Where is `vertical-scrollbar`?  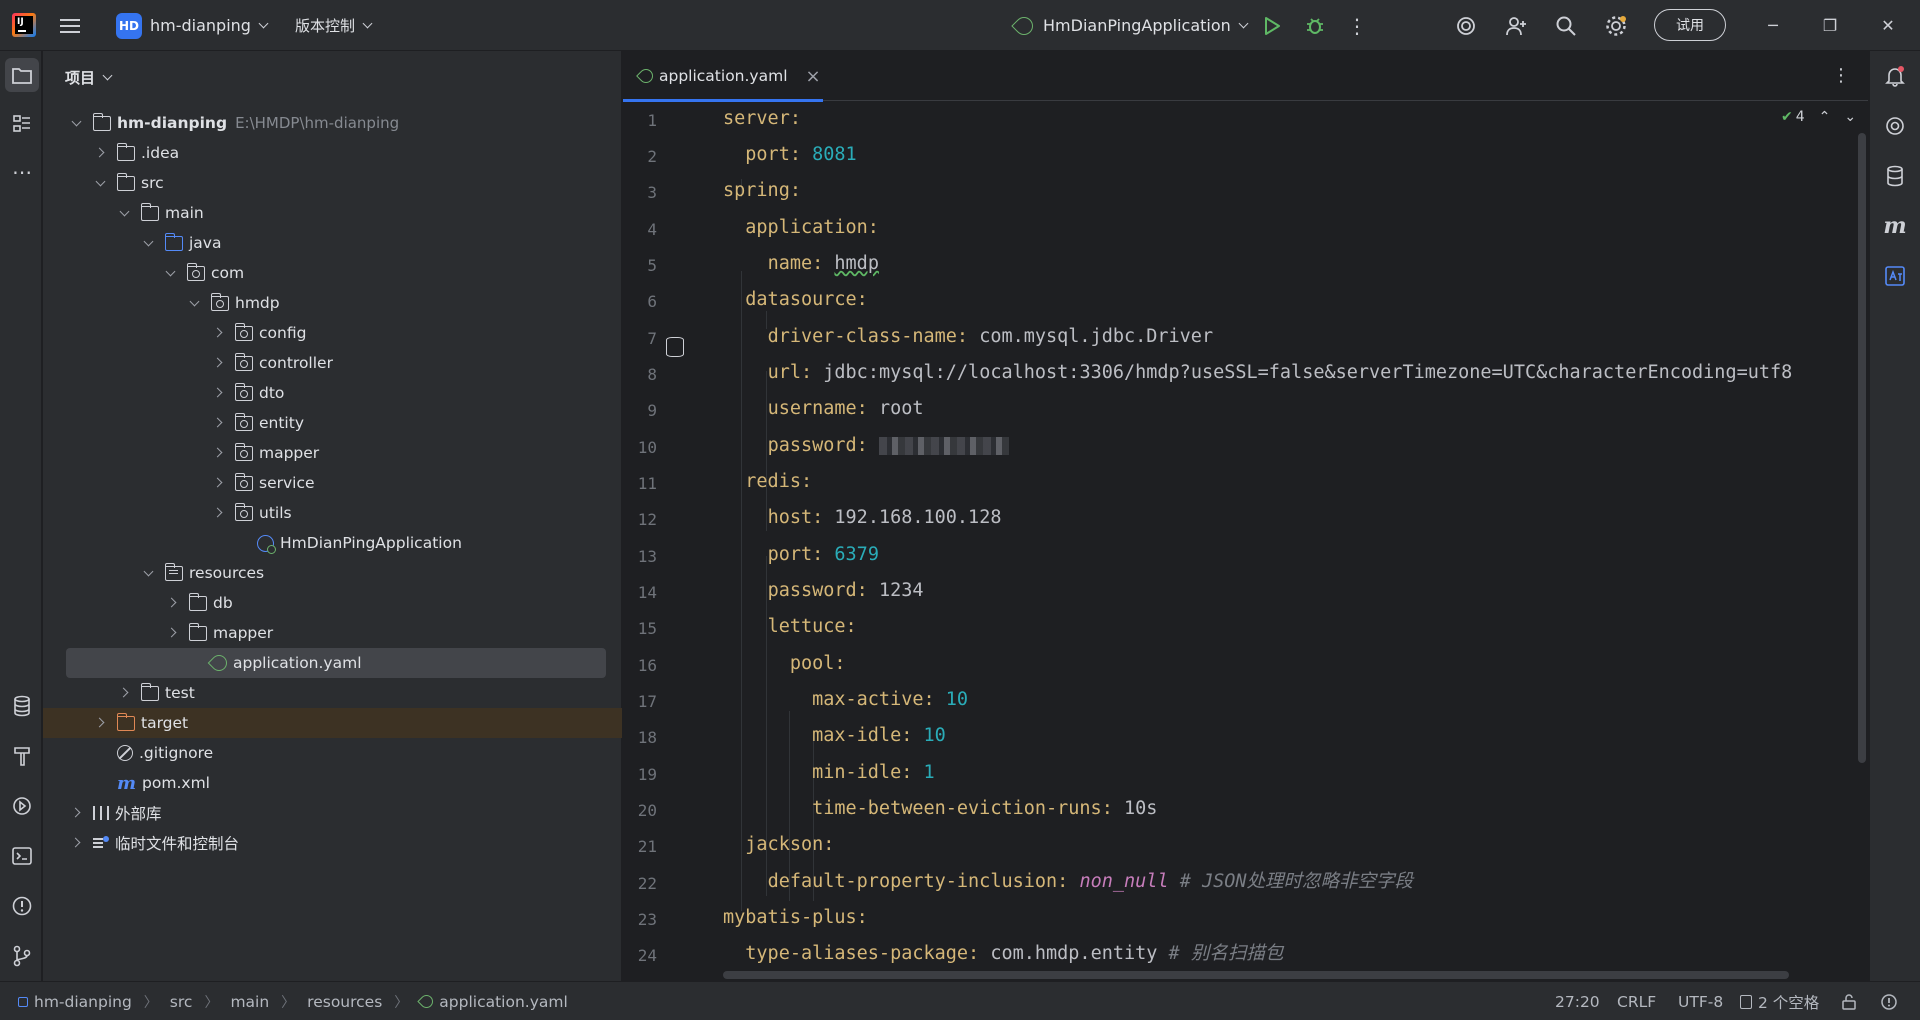
vertical-scrollbar is located at coordinates (1862, 448).